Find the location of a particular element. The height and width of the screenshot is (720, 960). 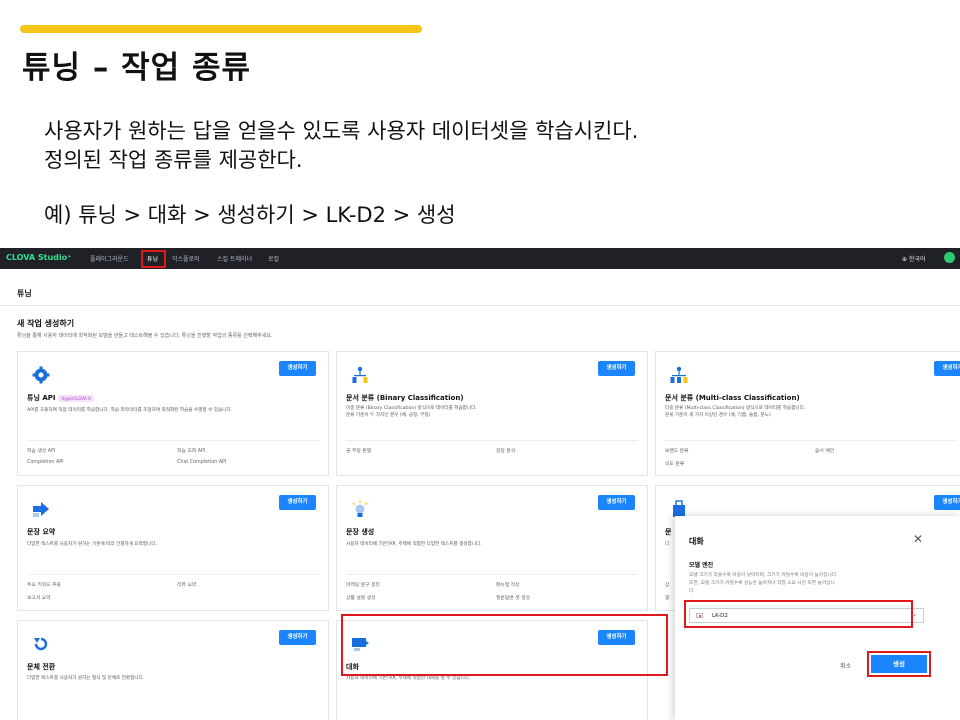

link-brand-classification: 브랜드 분류 is located at coordinates (677, 450).